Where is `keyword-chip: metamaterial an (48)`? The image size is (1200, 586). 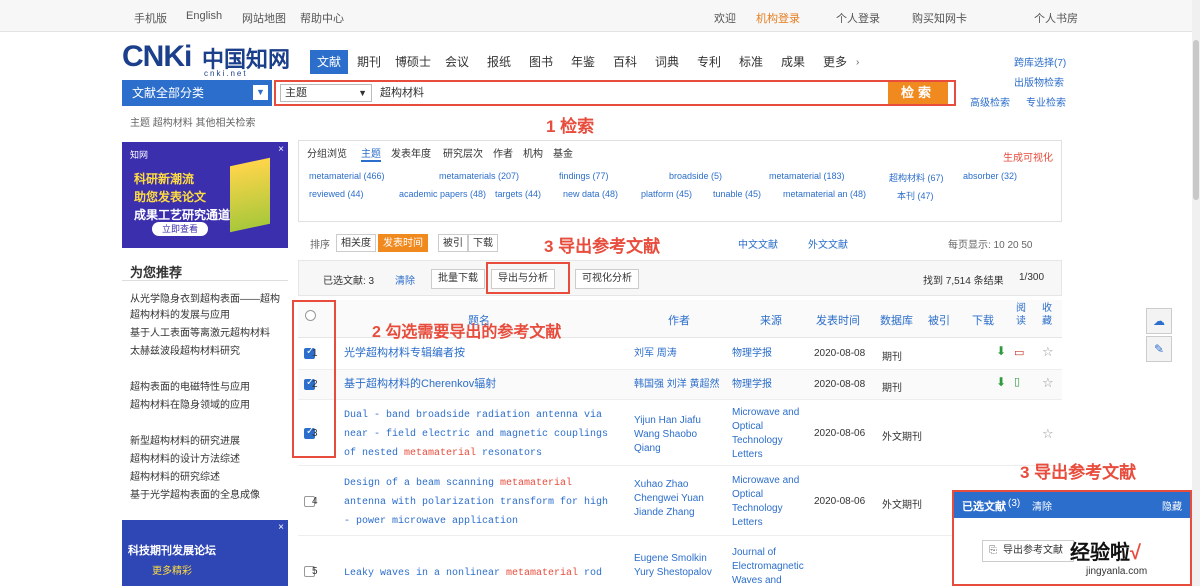 keyword-chip: metamaterial an (48) is located at coordinates (824, 194).